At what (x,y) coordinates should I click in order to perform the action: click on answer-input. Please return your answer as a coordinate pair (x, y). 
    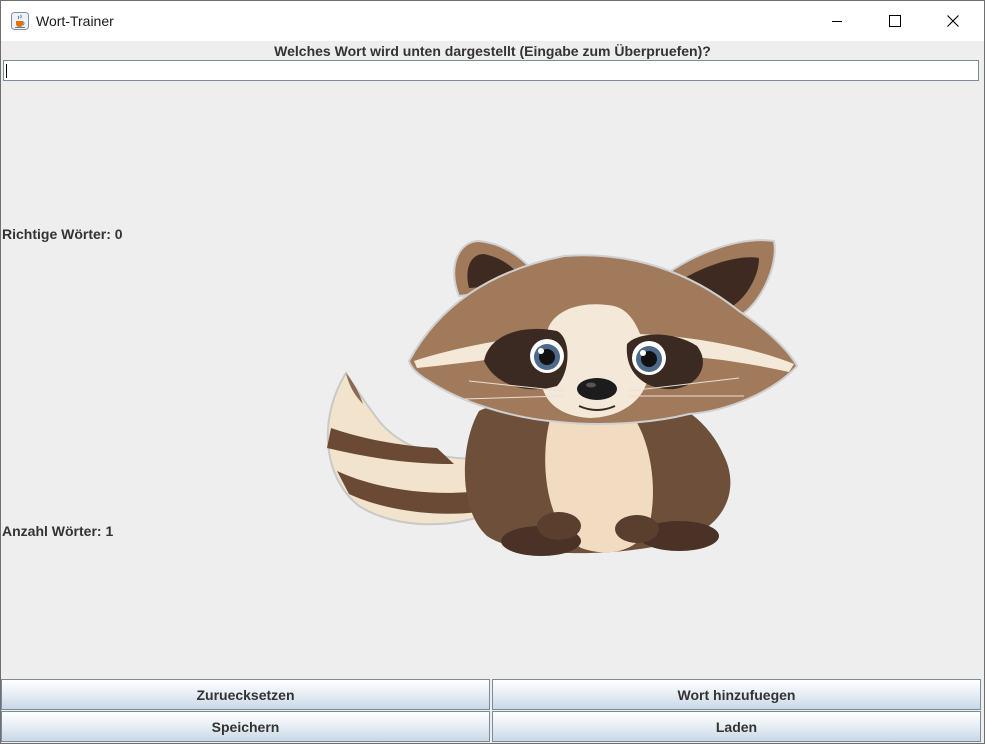
    Looking at the image, I should click on (491, 70).